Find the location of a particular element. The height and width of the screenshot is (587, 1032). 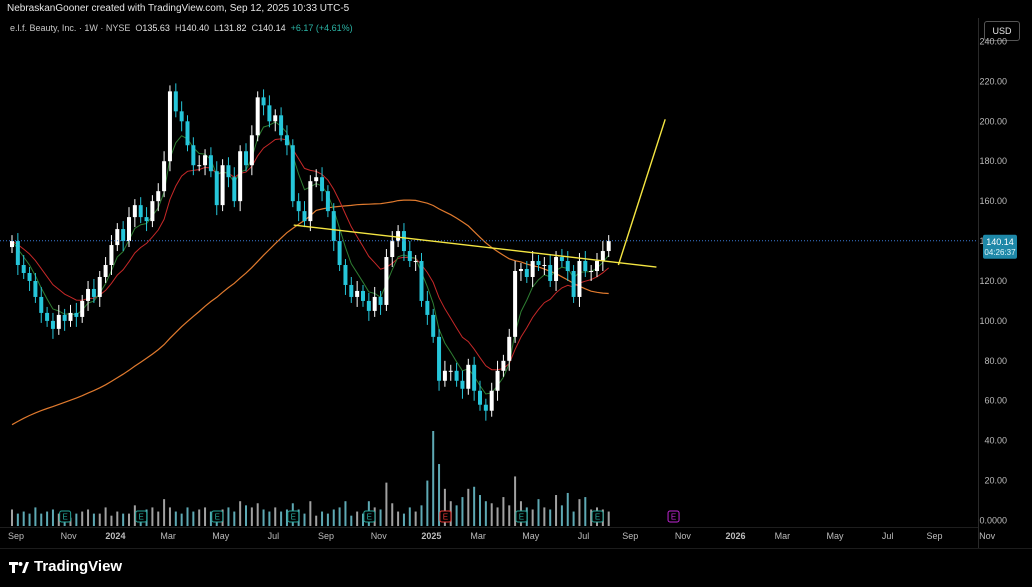

y-tick-label: 200.00 is located at coordinates (993, 121).